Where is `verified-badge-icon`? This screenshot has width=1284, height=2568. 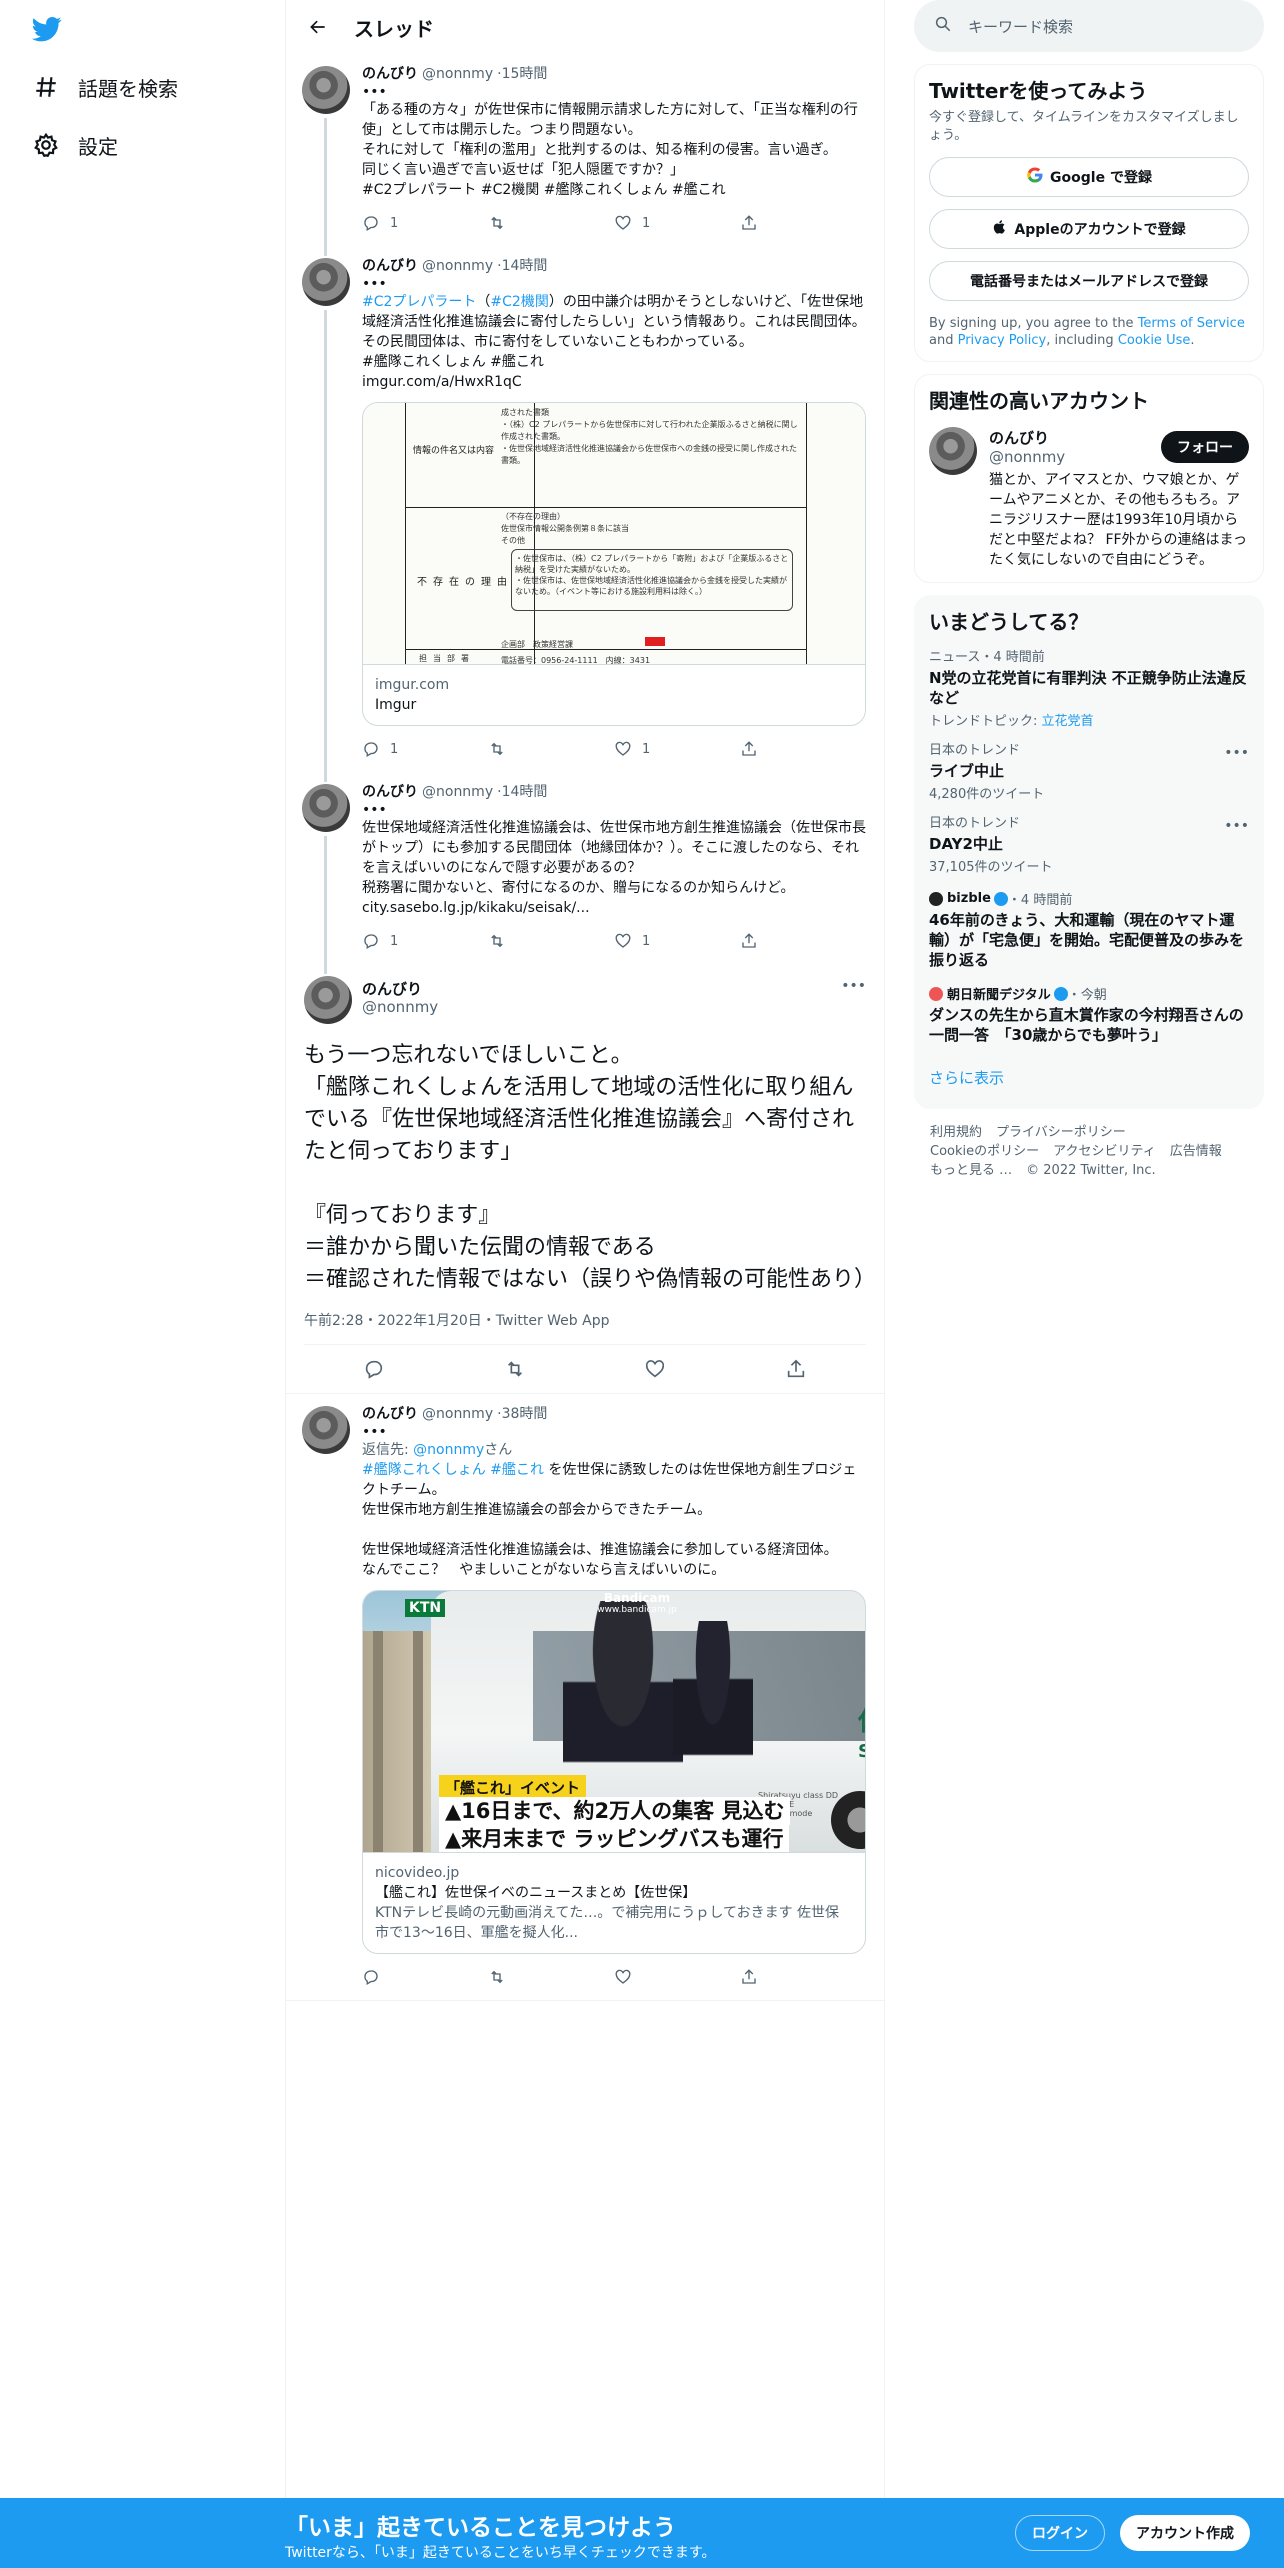
verified-badge-icon is located at coordinates (1000, 898).